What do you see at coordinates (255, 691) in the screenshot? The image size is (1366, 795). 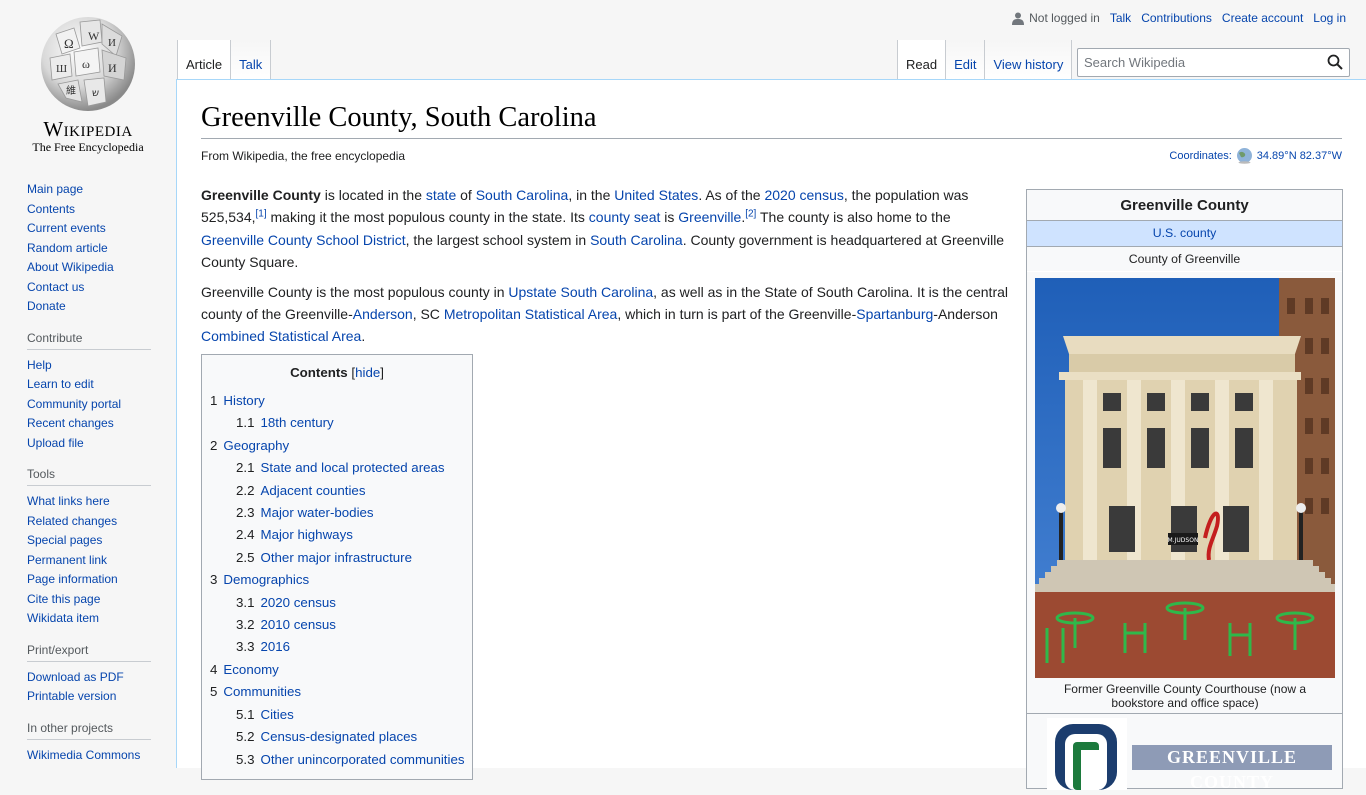 I see `toc-link: 5 Communities` at bounding box center [255, 691].